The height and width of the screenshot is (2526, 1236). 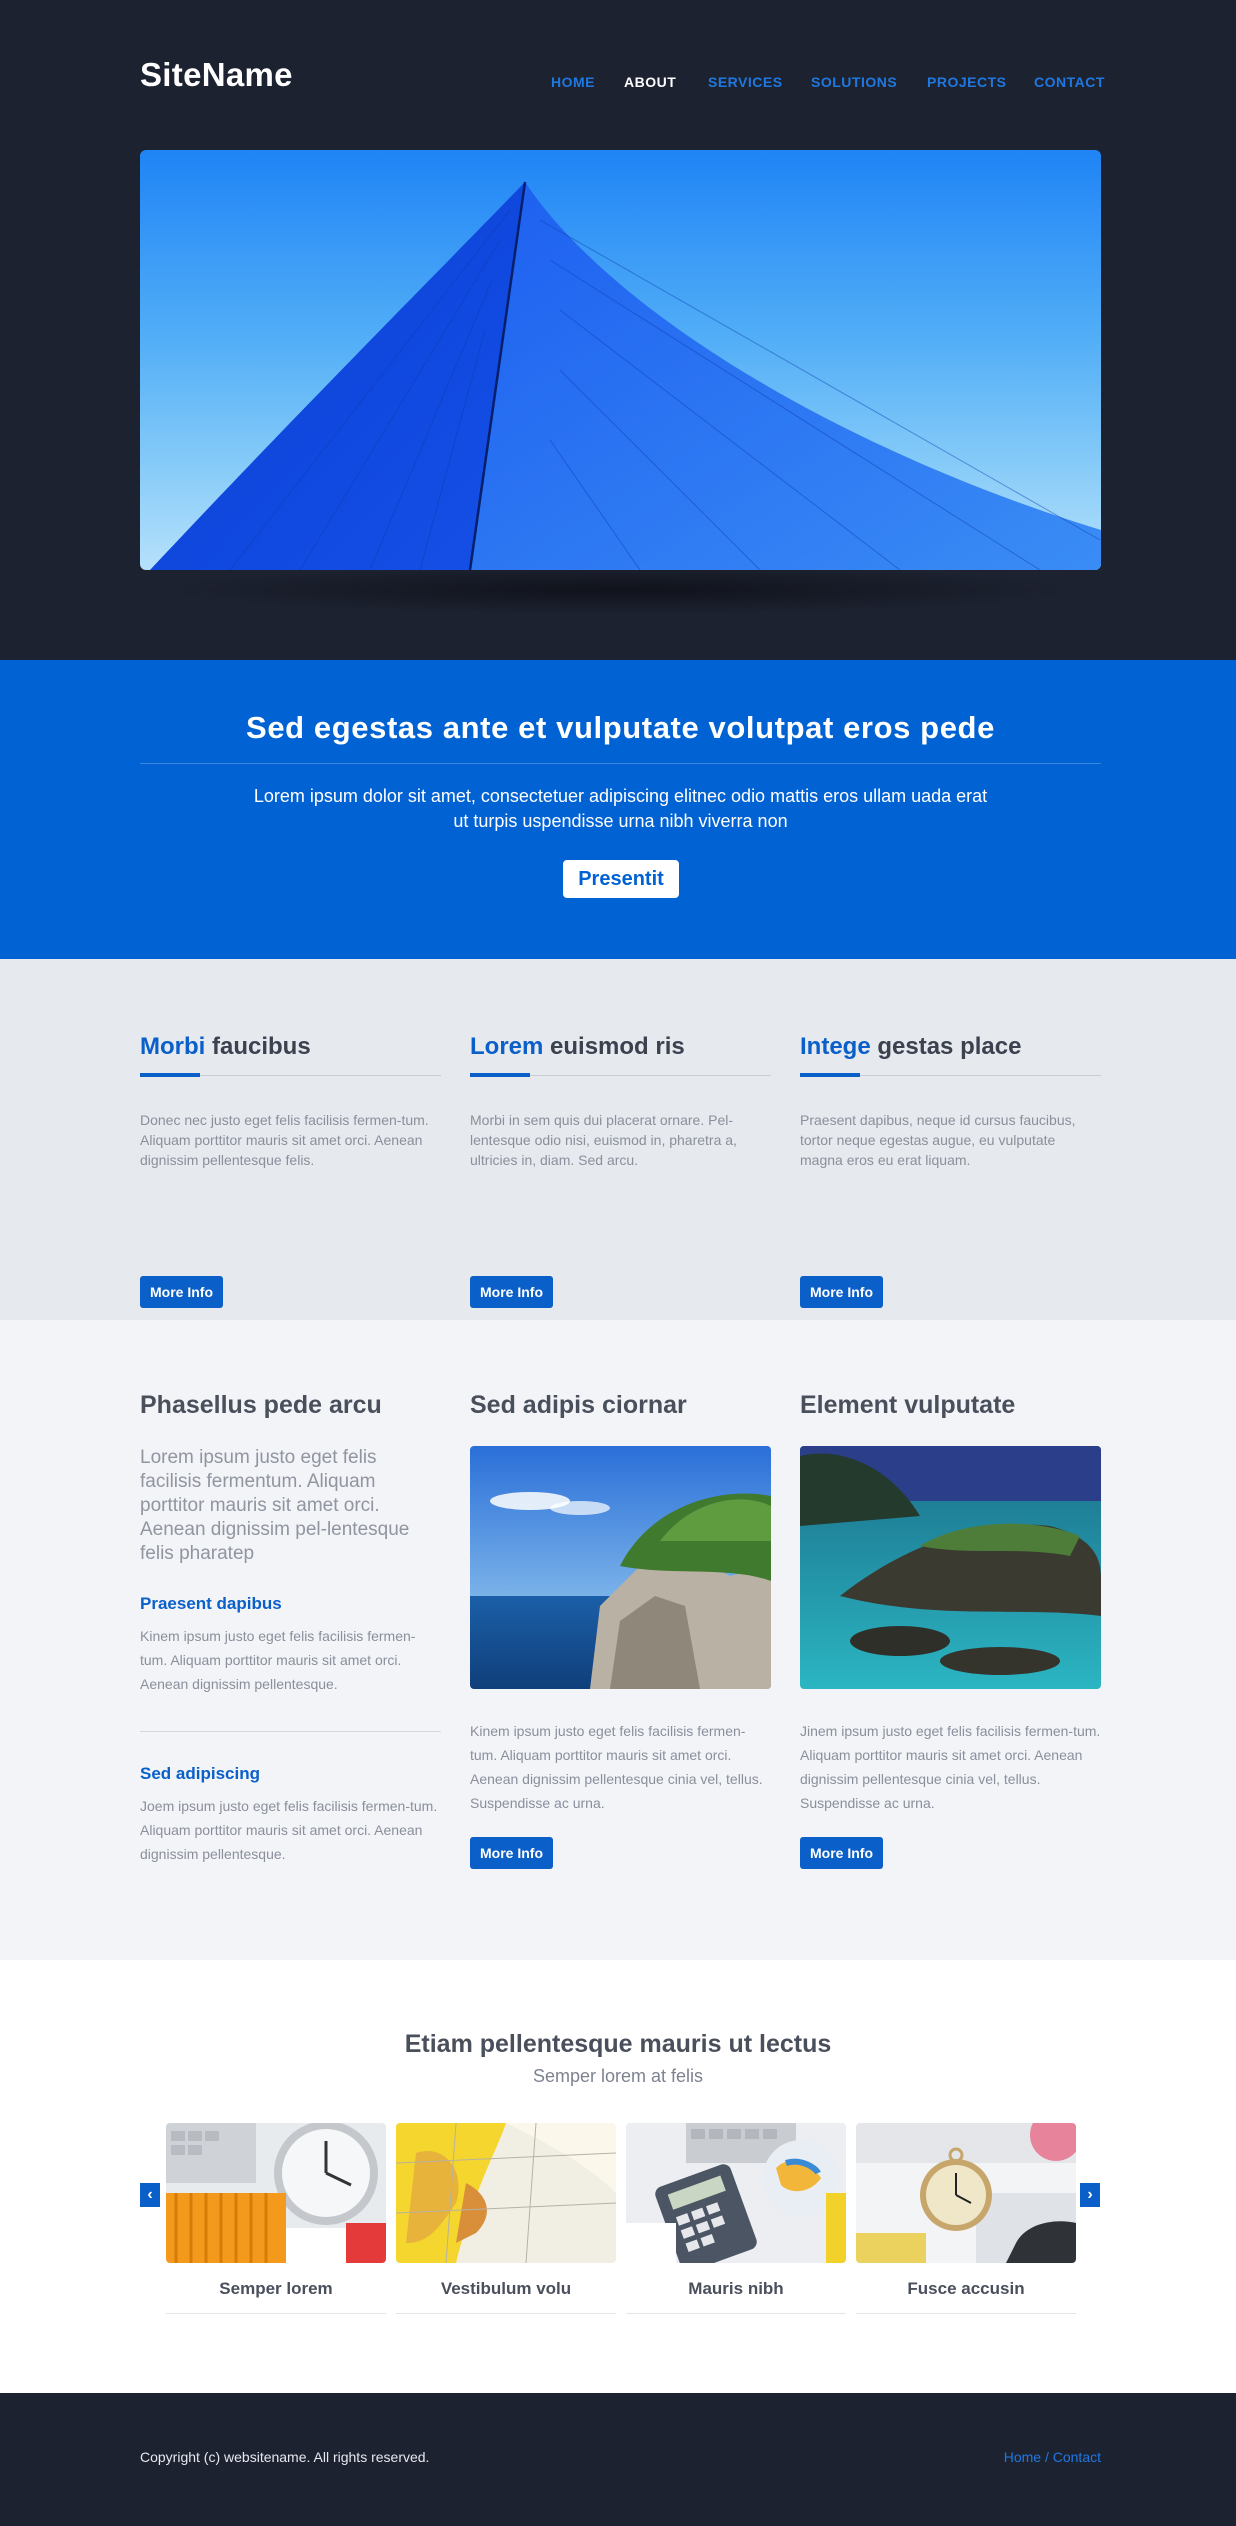 What do you see at coordinates (261, 1405) in the screenshot?
I see `column-title: Phasellus pede arcu` at bounding box center [261, 1405].